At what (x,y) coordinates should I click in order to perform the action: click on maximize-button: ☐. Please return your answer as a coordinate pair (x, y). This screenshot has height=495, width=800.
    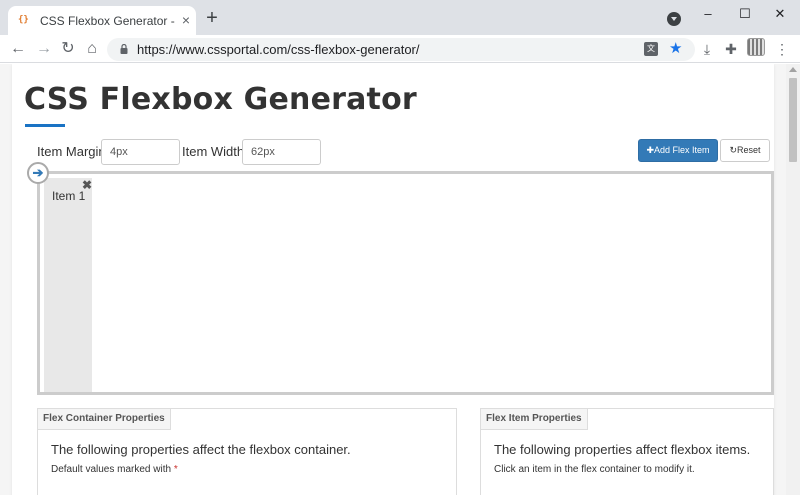
    Looking at the image, I should click on (745, 14).